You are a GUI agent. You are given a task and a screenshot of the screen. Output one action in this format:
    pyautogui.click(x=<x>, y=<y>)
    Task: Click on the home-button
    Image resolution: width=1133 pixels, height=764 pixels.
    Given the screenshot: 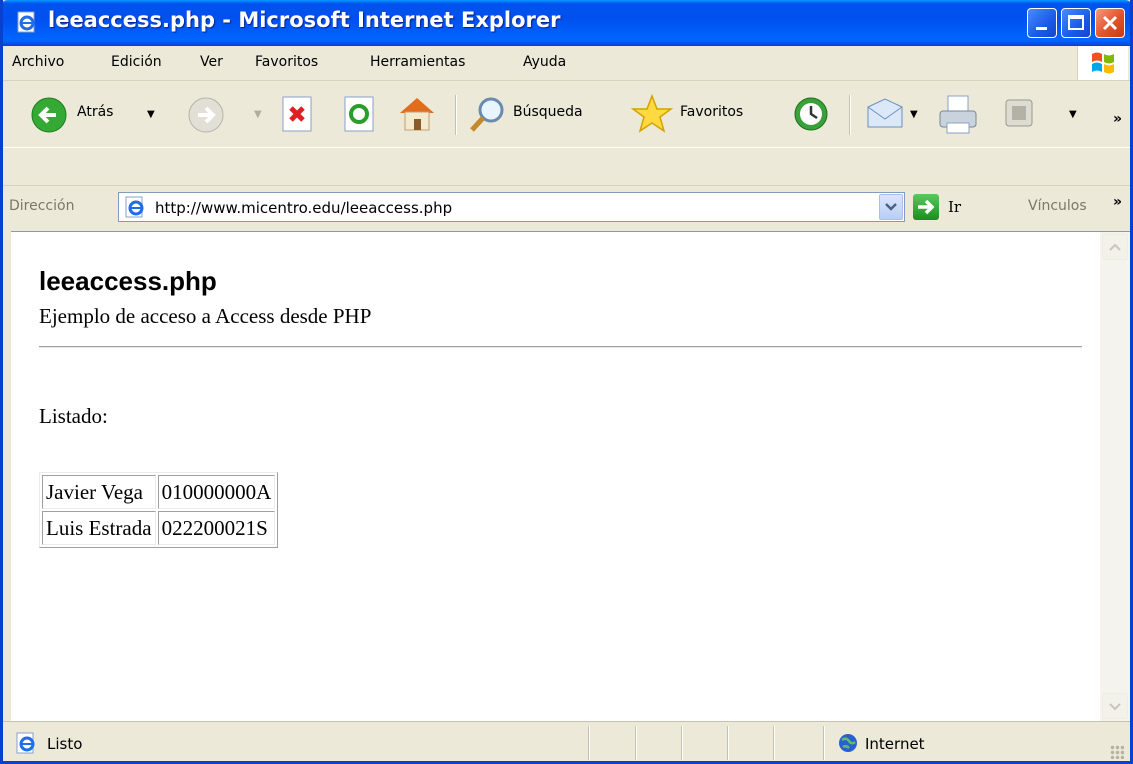 What is the action you would take?
    pyautogui.click(x=418, y=115)
    